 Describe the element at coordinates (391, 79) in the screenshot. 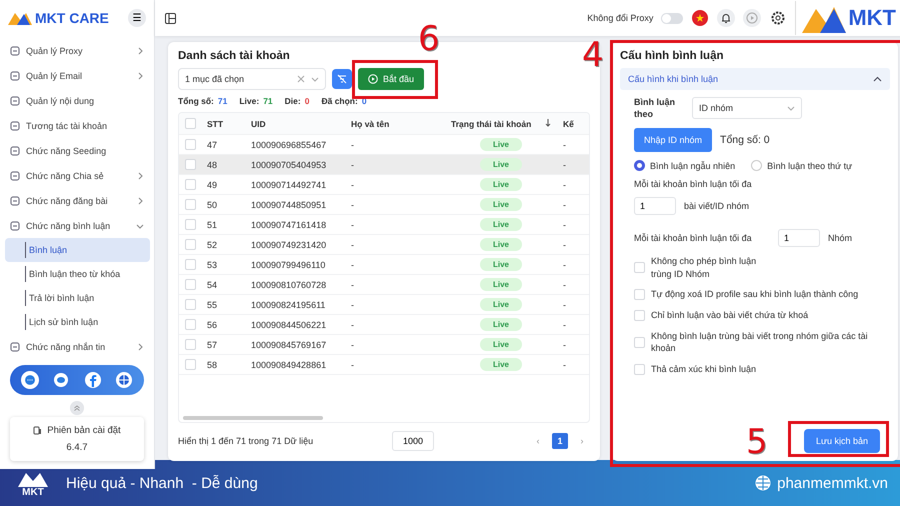

I see `start-button: Bắt đầu` at that location.